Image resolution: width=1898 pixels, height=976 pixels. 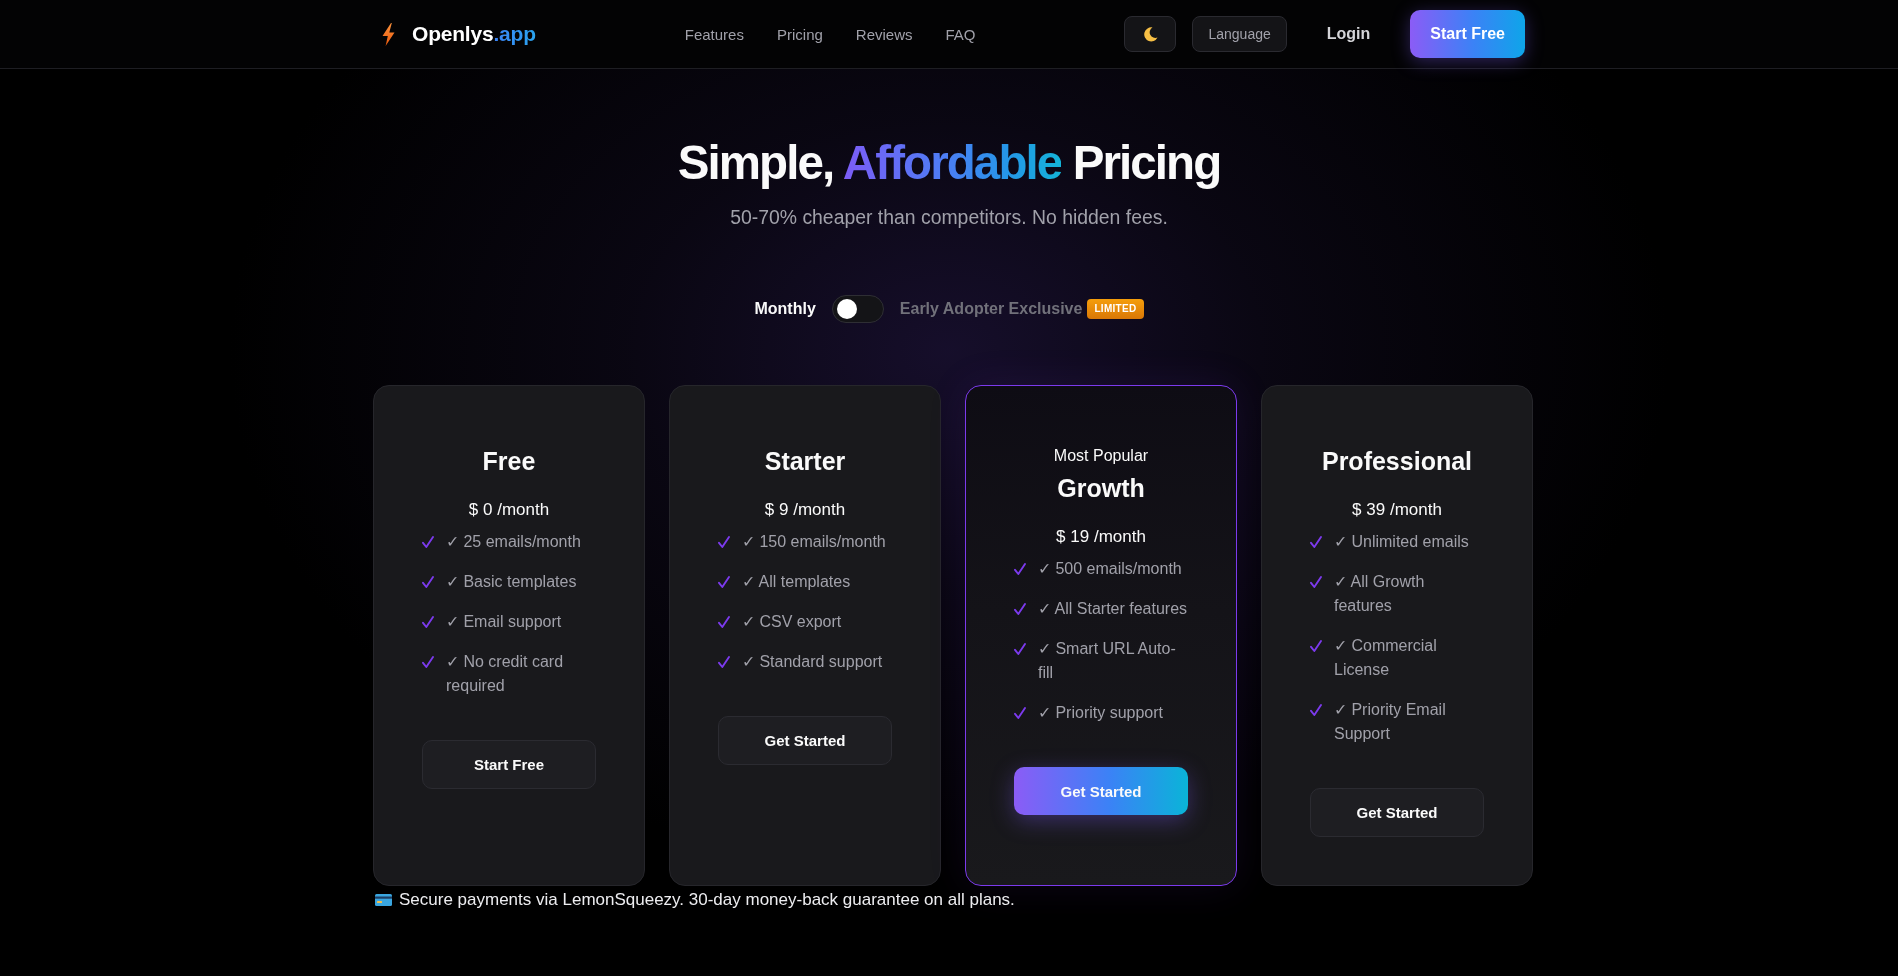 I want to click on crescent-moon-icon, so click(x=1150, y=34).